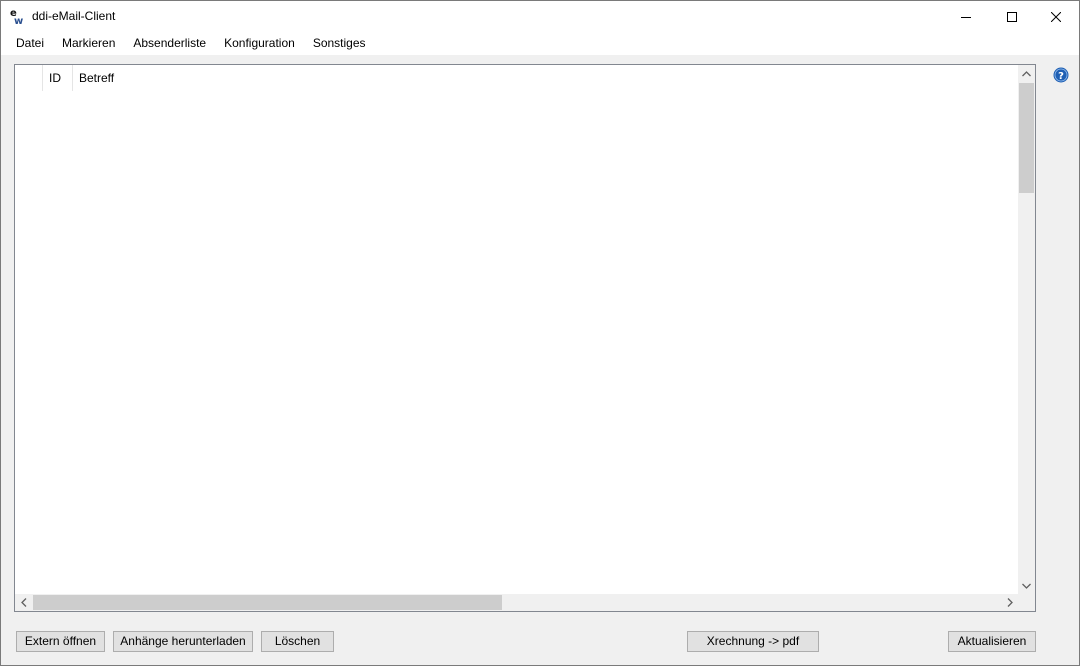  I want to click on column-header-betreff: Betreff, so click(136, 78).